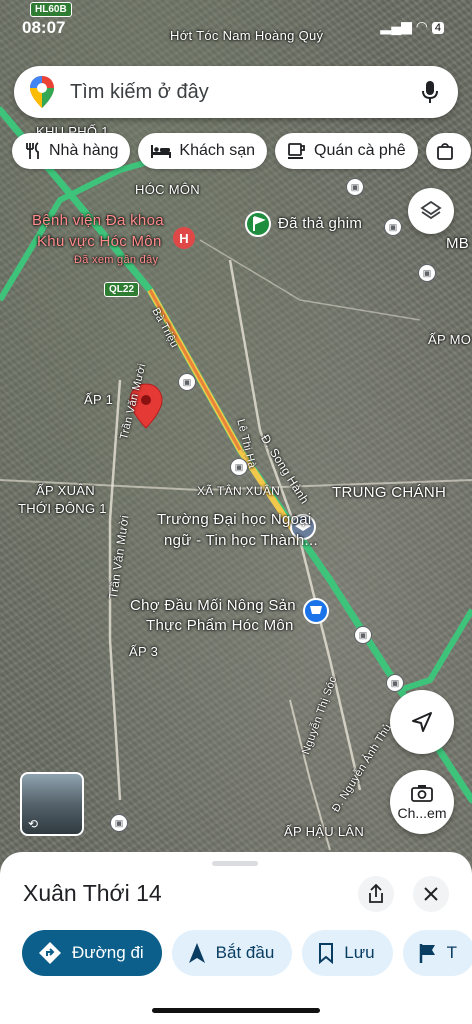 The image size is (472, 1024). I want to click on share-button, so click(376, 894).